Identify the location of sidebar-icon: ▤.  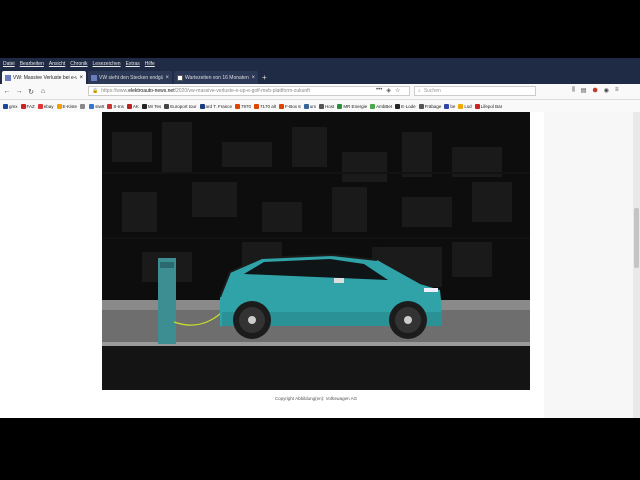
(584, 90).